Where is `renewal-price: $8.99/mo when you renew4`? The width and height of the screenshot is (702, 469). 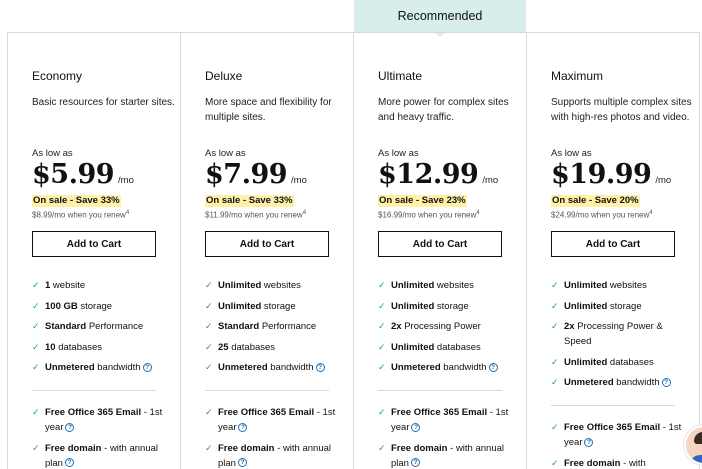
renewal-price: $8.99/mo when you renew4 is located at coordinates (106, 217).